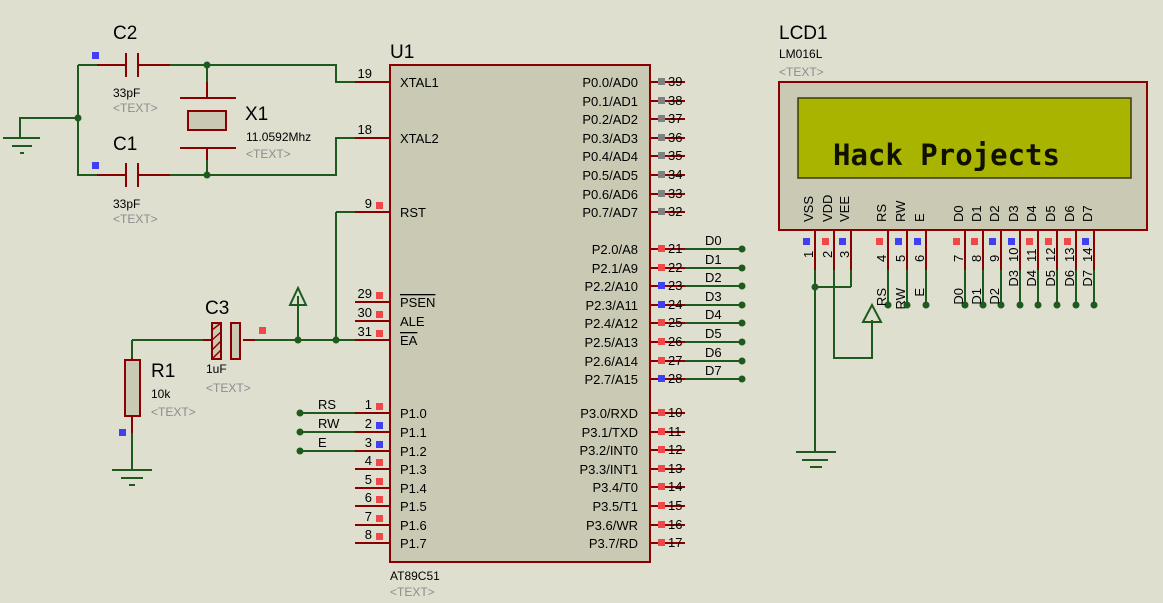 This screenshot has height=603, width=1163. Describe the element at coordinates (635, 525) in the screenshot. I see `u1-pin-16: 16 P3.6/WR` at that location.